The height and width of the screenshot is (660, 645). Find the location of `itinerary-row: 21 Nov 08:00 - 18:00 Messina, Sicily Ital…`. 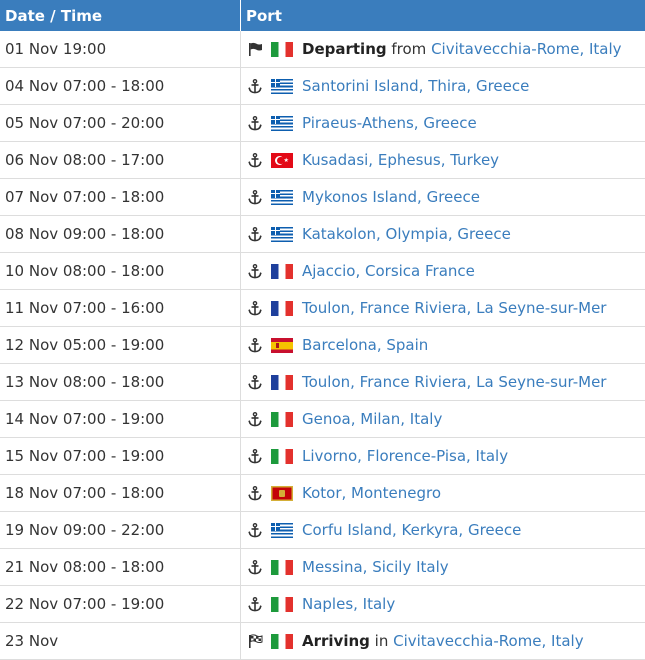

itinerary-row: 21 Nov 08:00 - 18:00 Messina, Sicily Ital… is located at coordinates (322, 567).